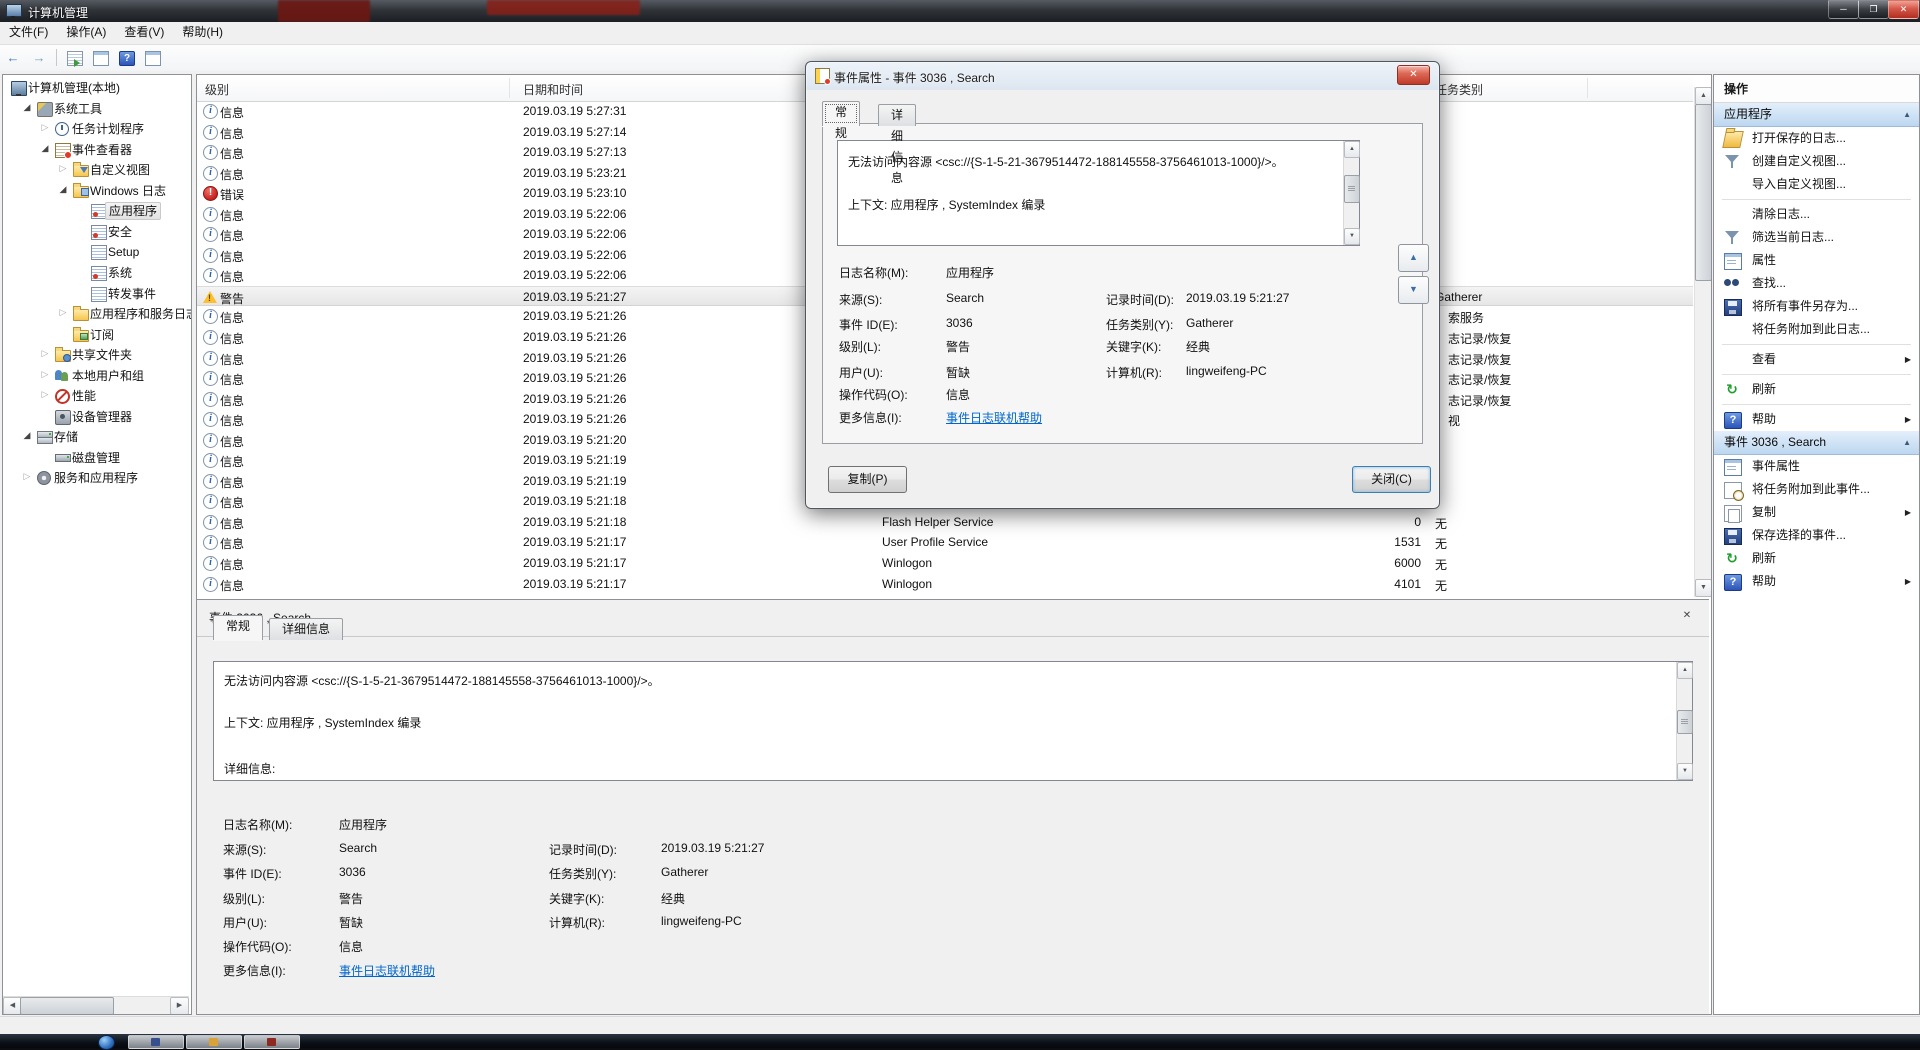 This screenshot has height=1050, width=1920. Describe the element at coordinates (1413, 290) in the screenshot. I see `next-event-button: ▼` at that location.